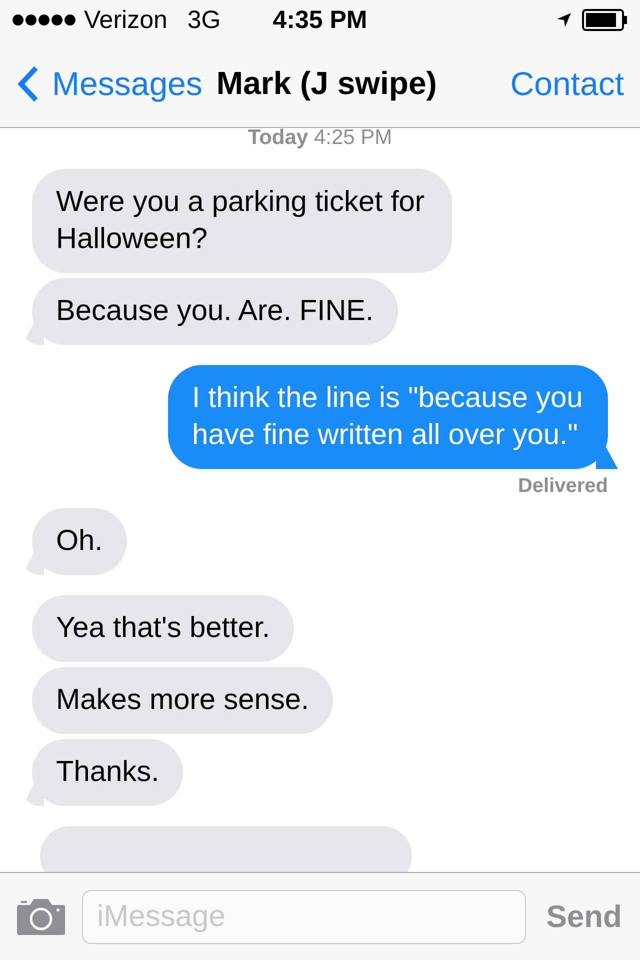 The height and width of the screenshot is (960, 640). Describe the element at coordinates (109, 83) in the screenshot. I see `back-button: Messages` at that location.